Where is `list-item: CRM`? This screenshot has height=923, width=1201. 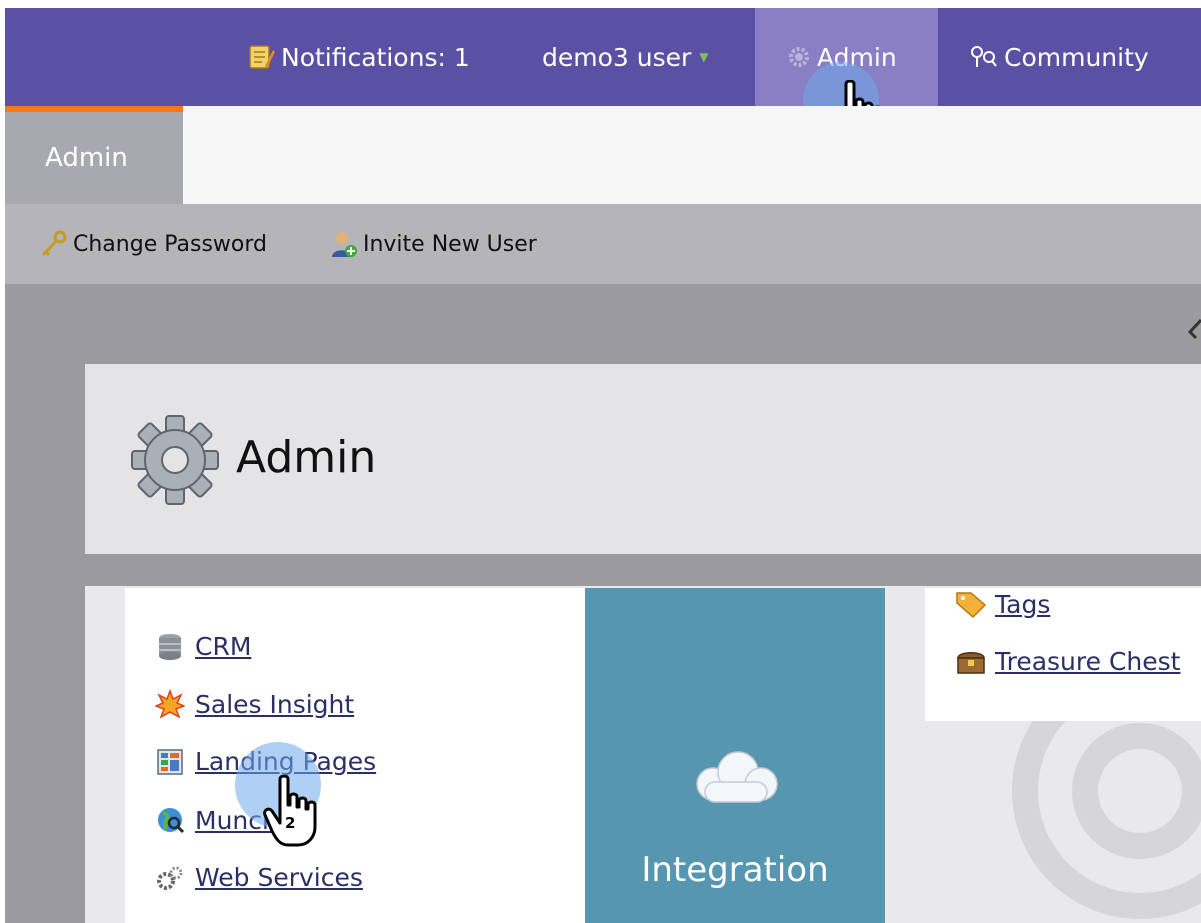 list-item: CRM is located at coordinates (203, 646).